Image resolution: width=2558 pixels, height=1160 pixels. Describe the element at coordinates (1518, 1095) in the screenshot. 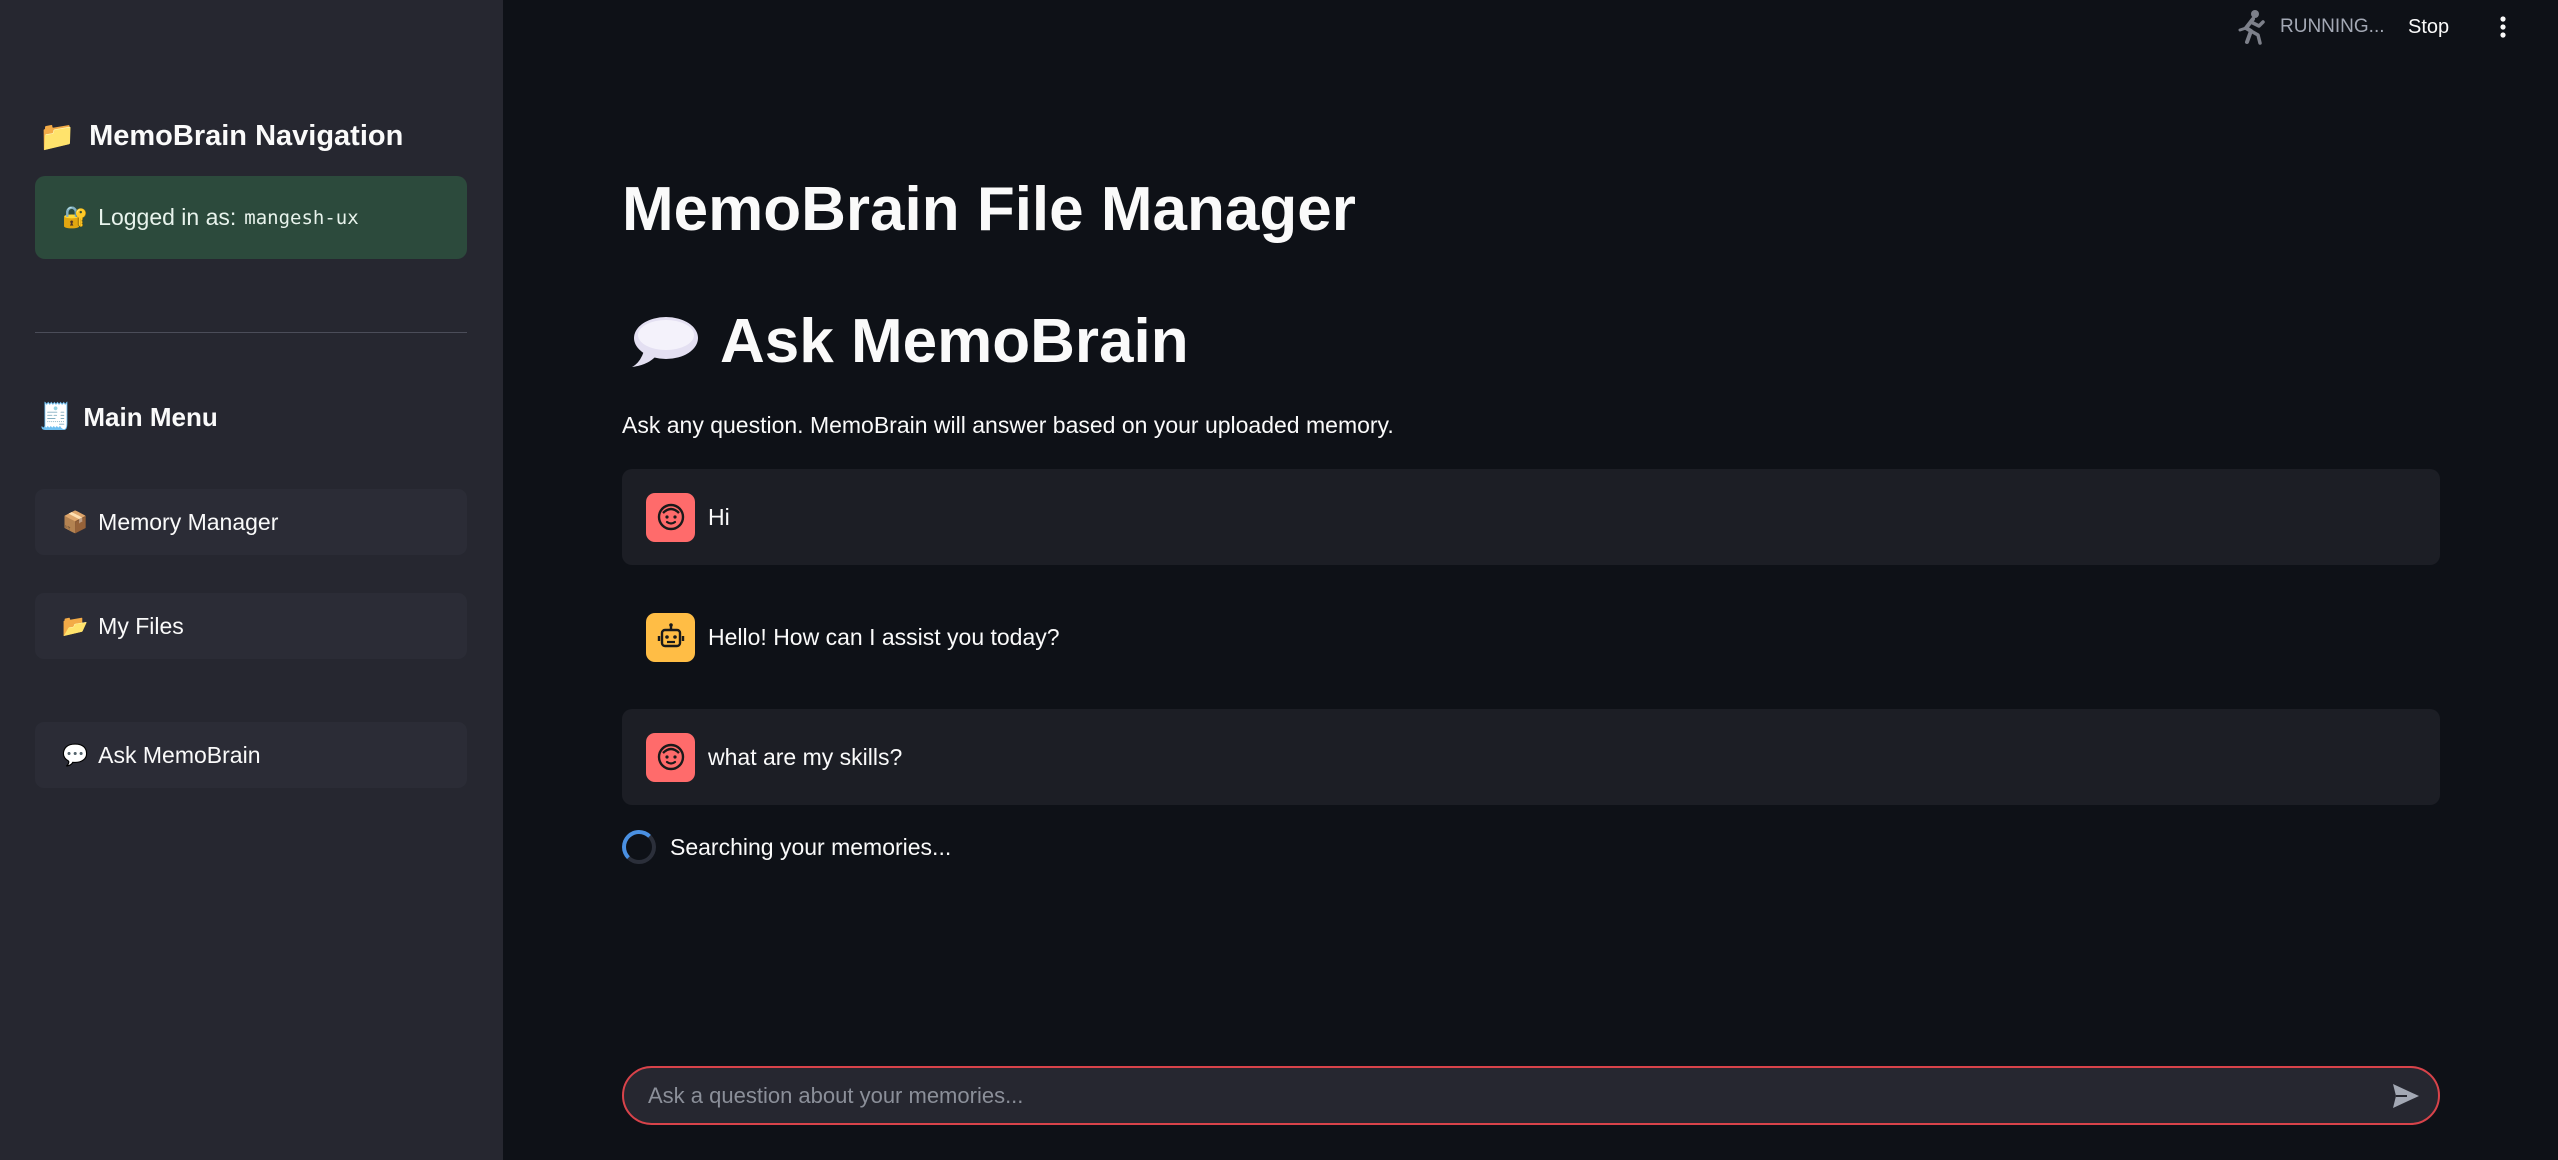

I see `chat-input` at that location.